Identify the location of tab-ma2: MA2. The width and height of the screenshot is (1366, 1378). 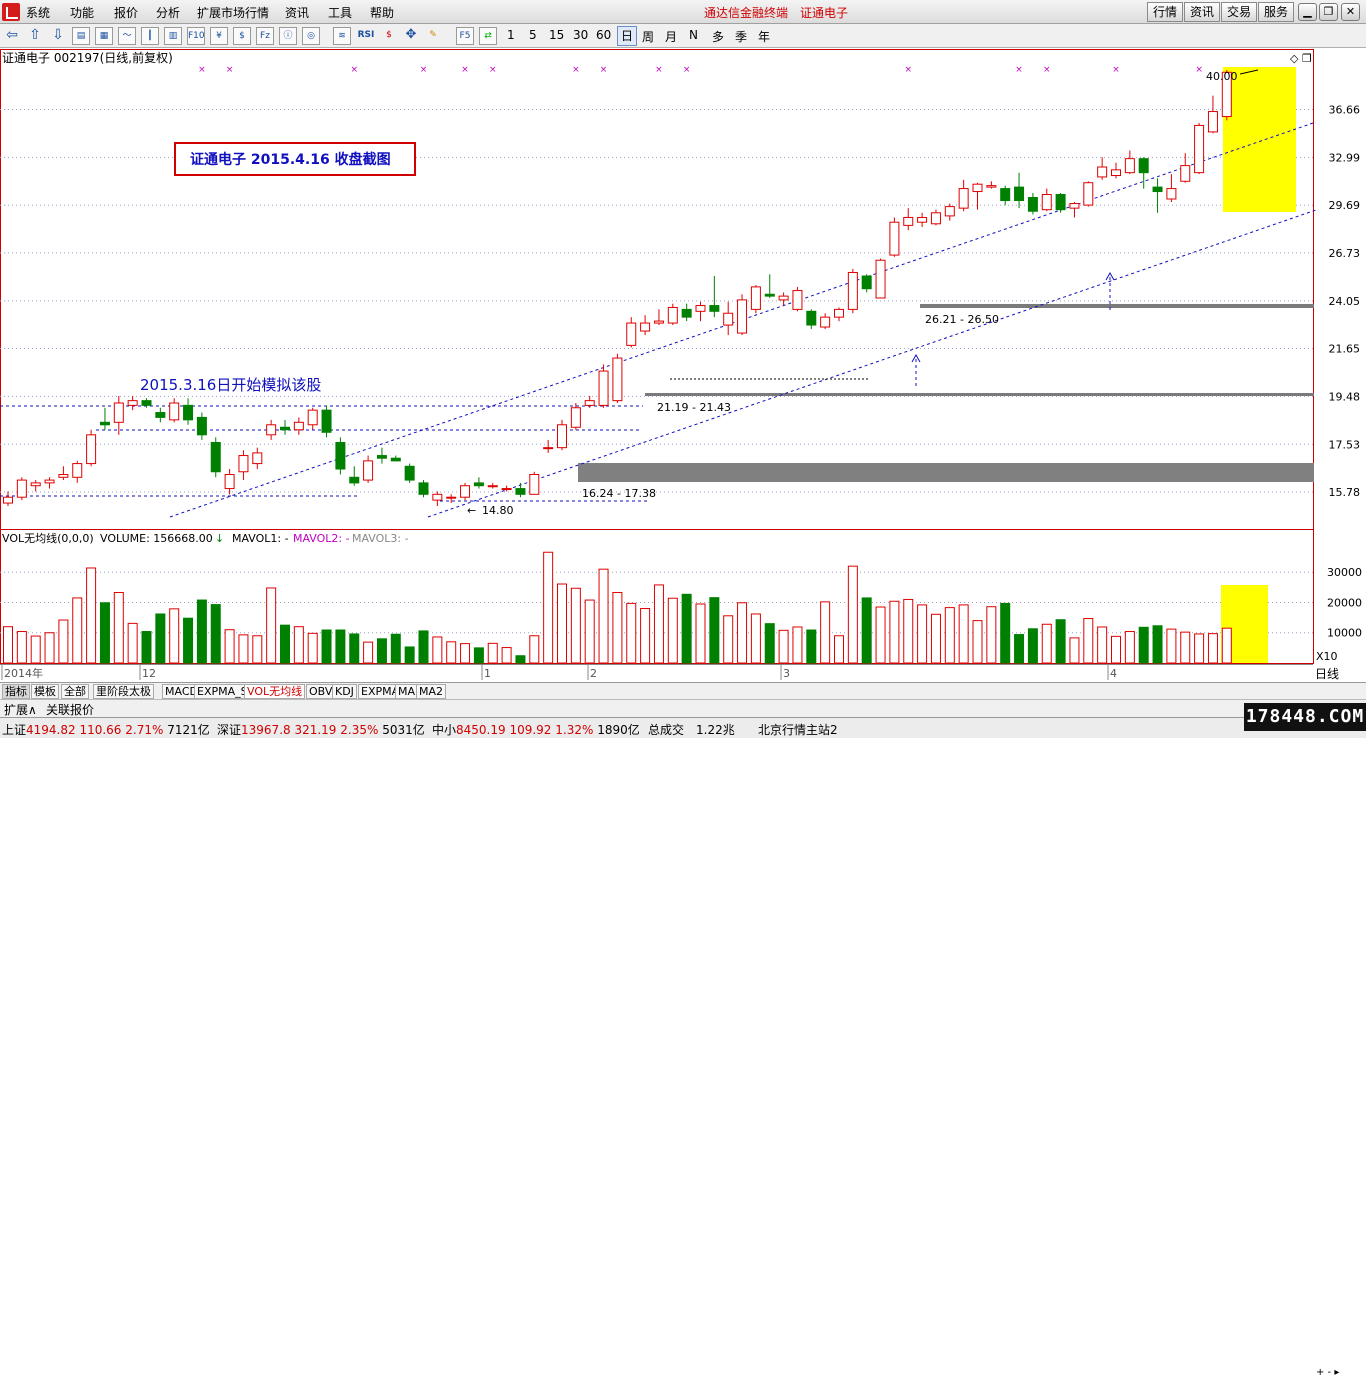
(431, 691).